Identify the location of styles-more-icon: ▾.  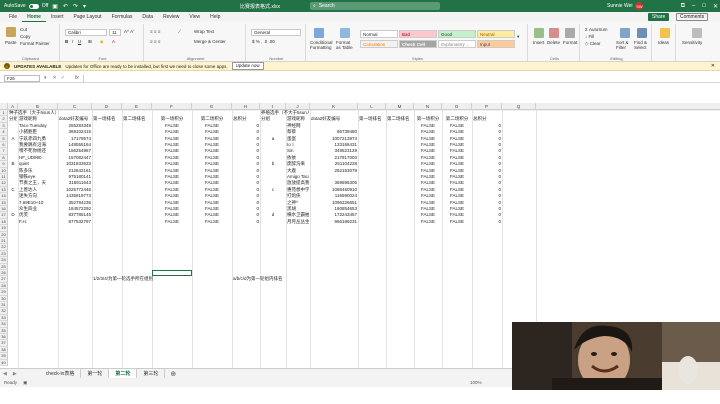
(518, 37).